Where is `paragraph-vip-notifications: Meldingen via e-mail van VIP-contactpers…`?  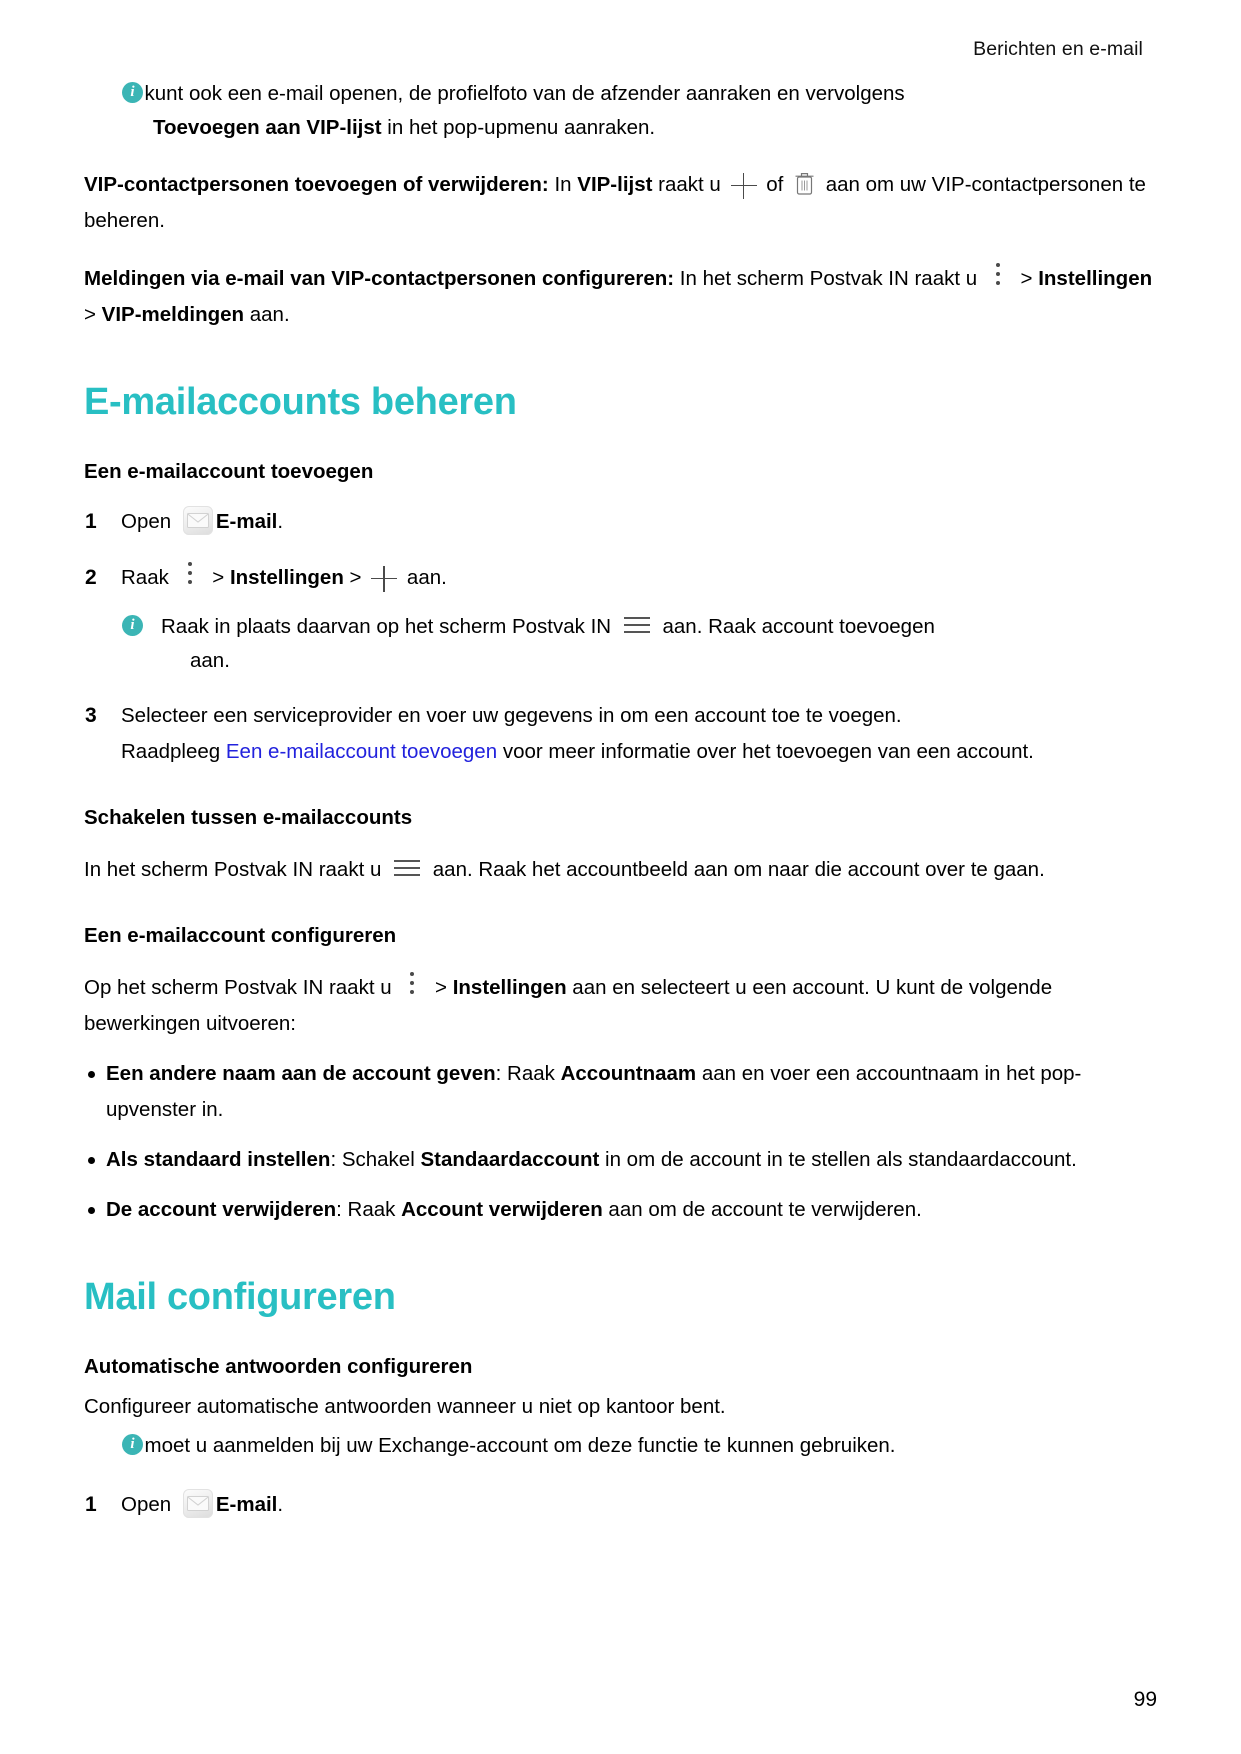 paragraph-vip-notifications: Meldingen via e-mail van VIP-contactpers… is located at coordinates (620, 297).